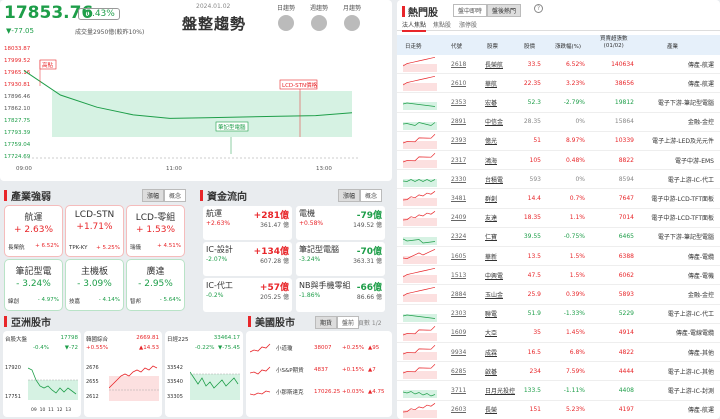  Describe the element at coordinates (92, 368) in the screenshot. I see `market-y-top: 2676` at that location.